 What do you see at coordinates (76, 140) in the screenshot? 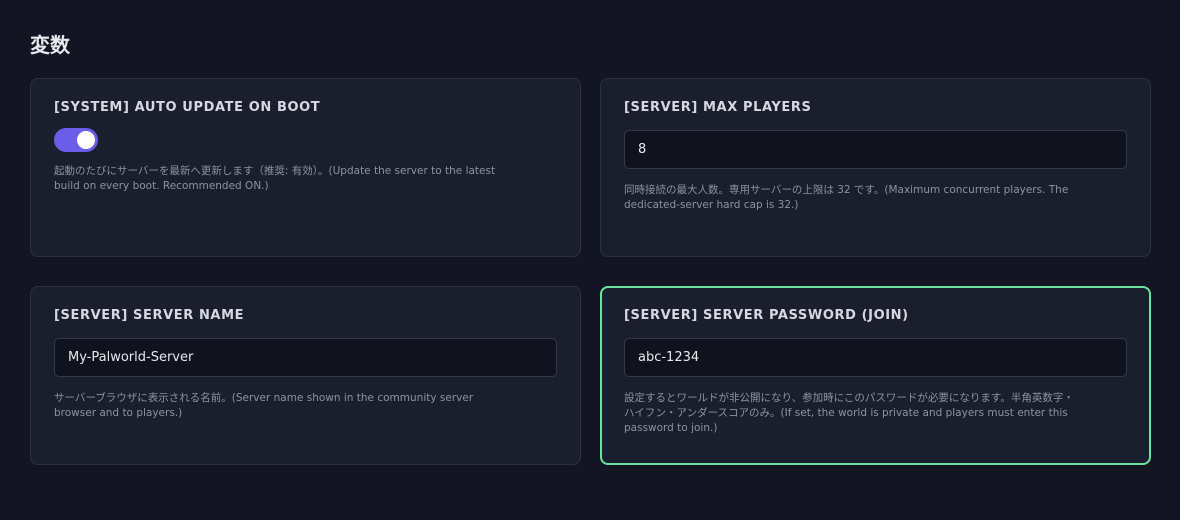
I see `auto-update-toggle` at bounding box center [76, 140].